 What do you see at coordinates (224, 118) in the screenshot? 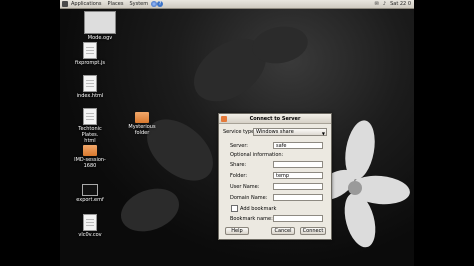
I see `window-menu-icon` at bounding box center [224, 118].